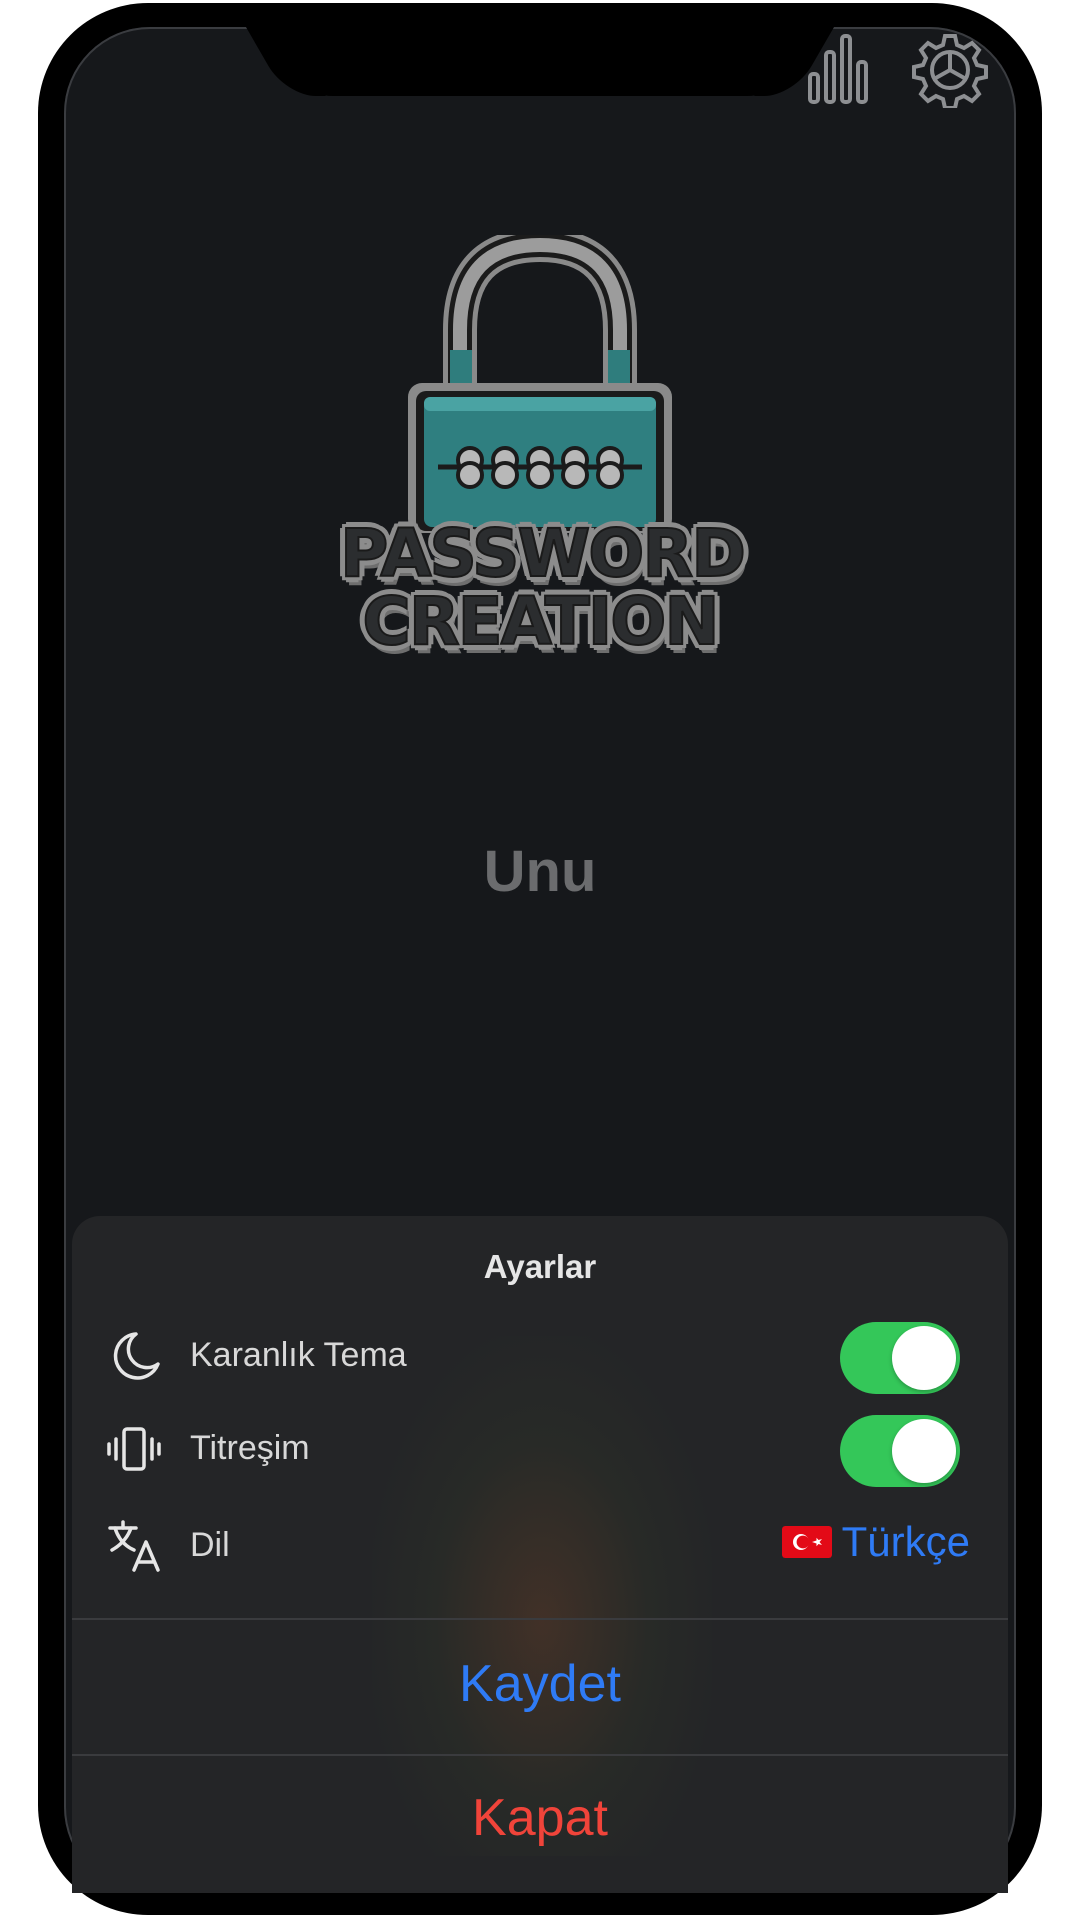 The width and height of the screenshot is (1080, 1920). What do you see at coordinates (134, 1546) in the screenshot?
I see `translate-icon` at bounding box center [134, 1546].